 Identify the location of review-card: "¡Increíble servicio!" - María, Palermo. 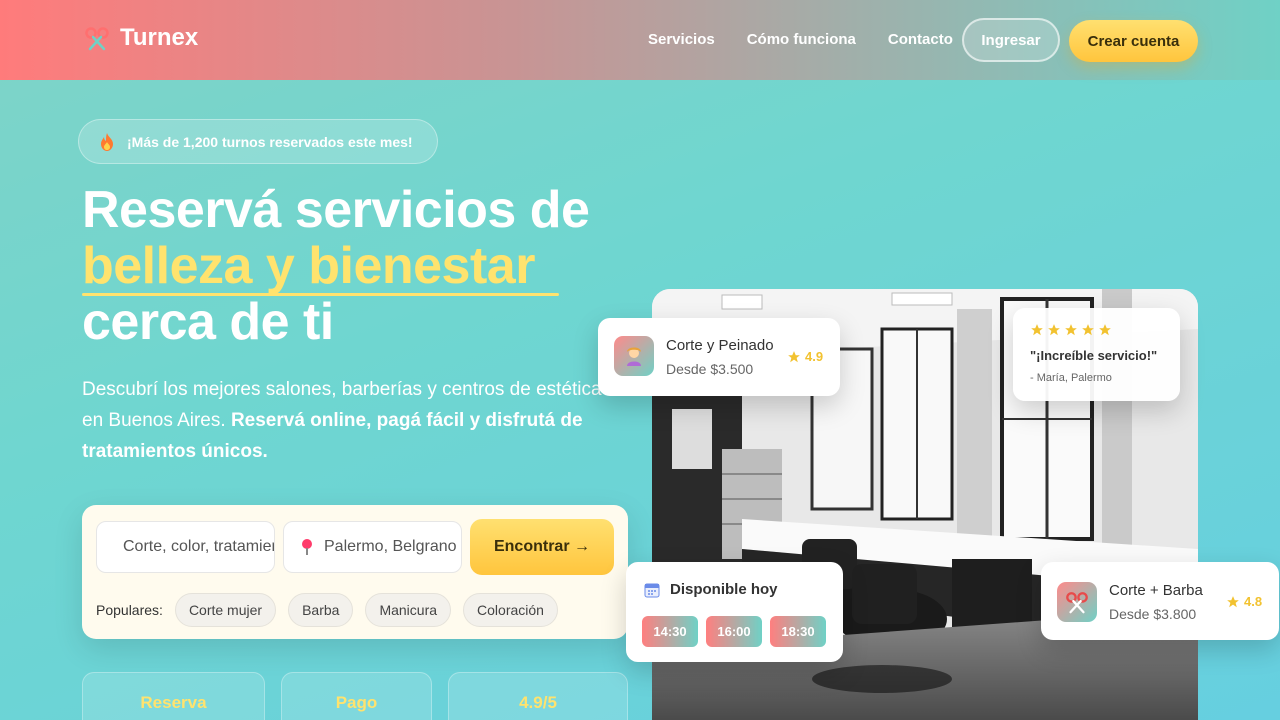
(1096, 354).